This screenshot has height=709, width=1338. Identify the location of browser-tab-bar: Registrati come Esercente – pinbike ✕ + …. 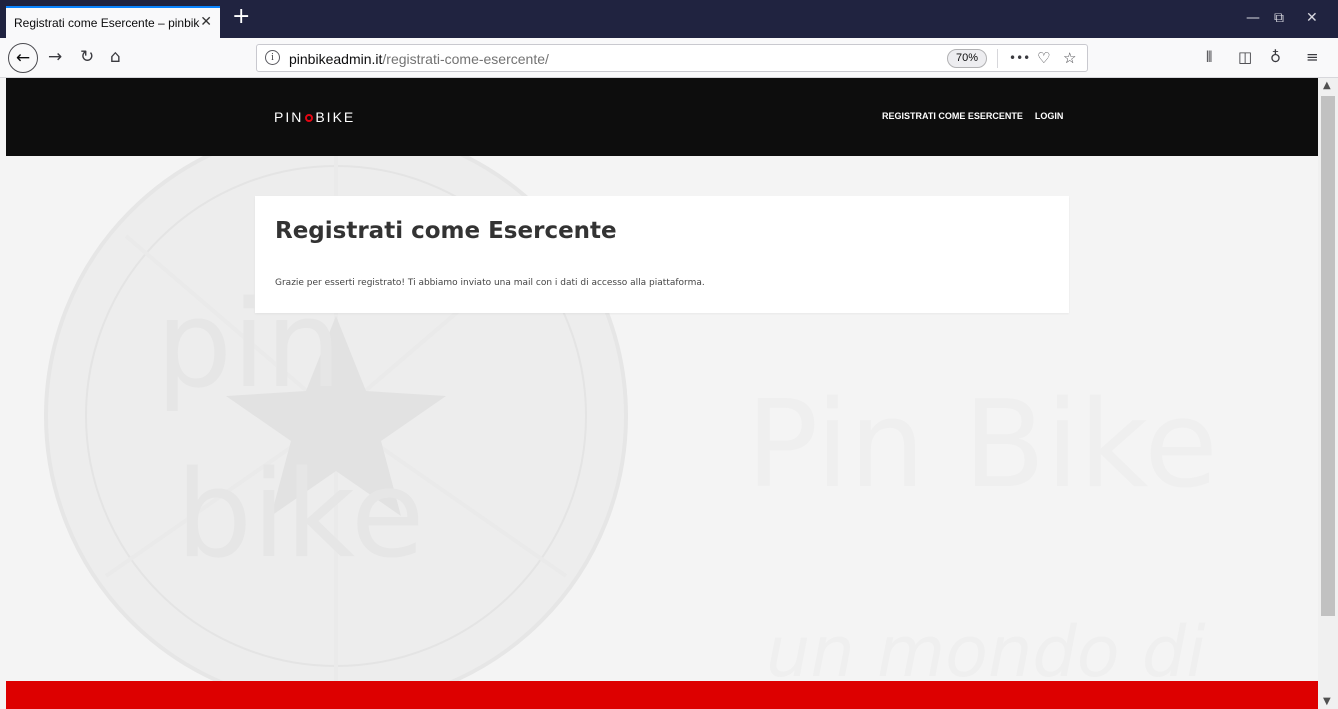
(669, 19).